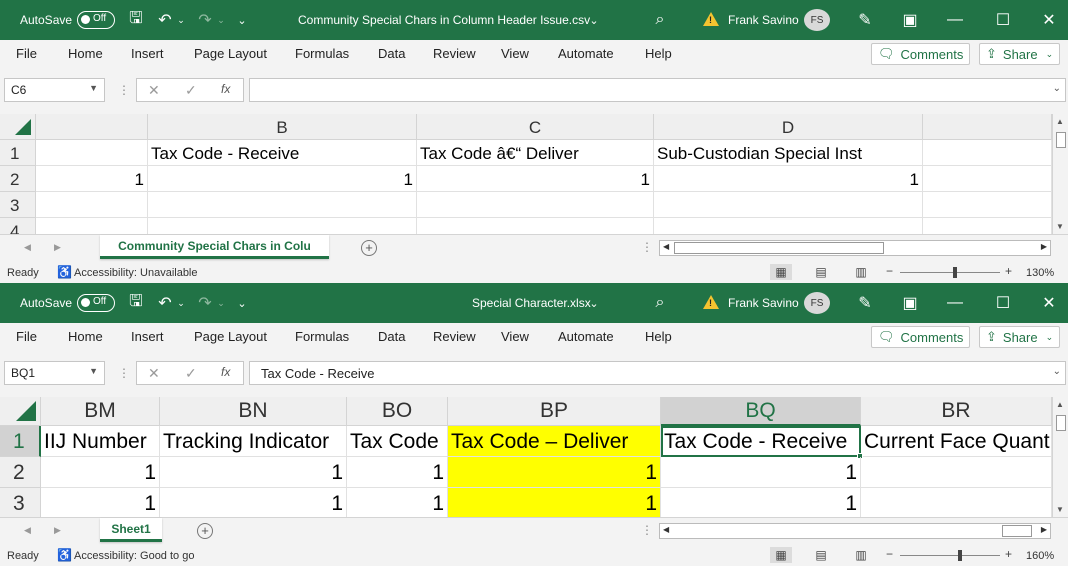 This screenshot has height=566, width=1068. Describe the element at coordinates (57, 247) in the screenshot. I see `sheet-next-icon: ▶` at that location.